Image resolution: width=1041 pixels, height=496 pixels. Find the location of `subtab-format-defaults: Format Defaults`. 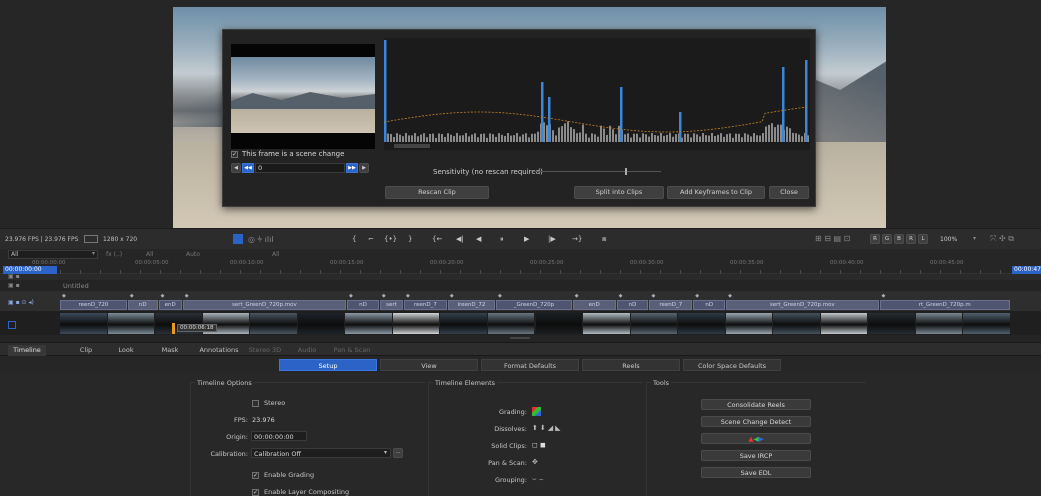

subtab-format-defaults: Format Defaults is located at coordinates (530, 365).